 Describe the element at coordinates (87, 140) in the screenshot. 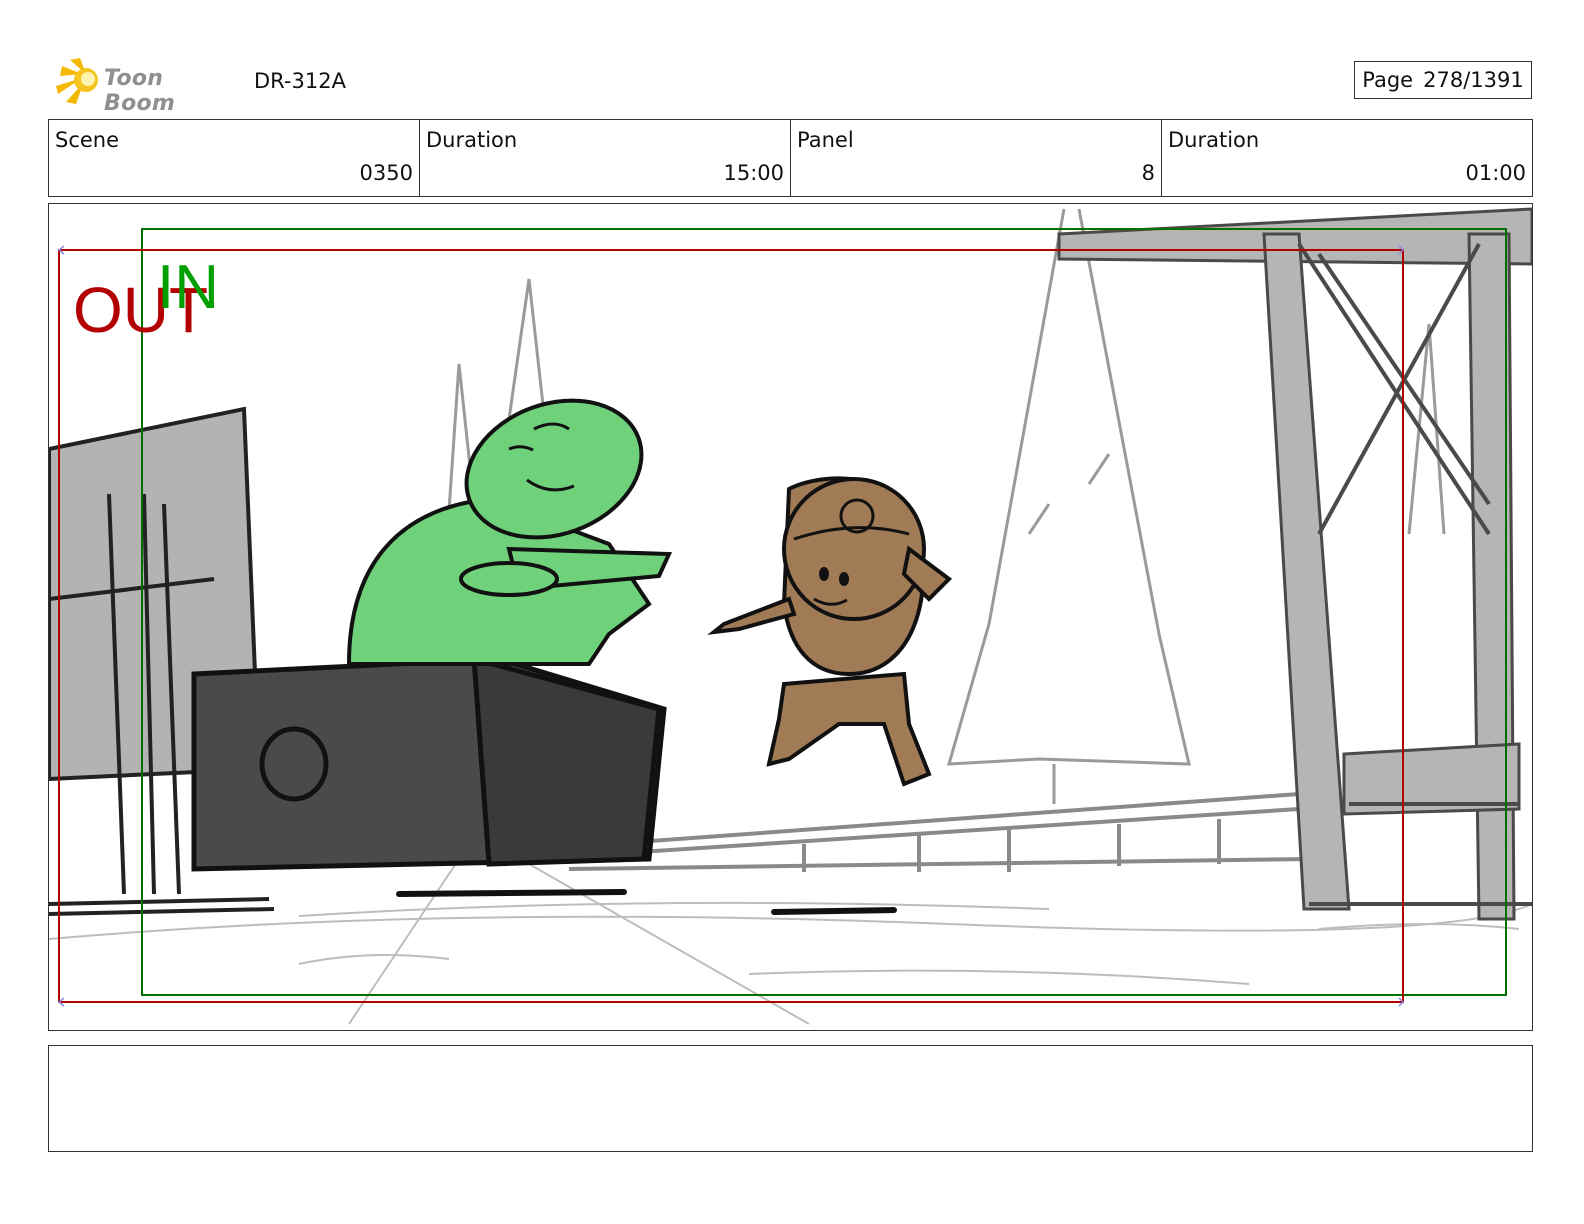

I see `scene-label: Scene` at that location.